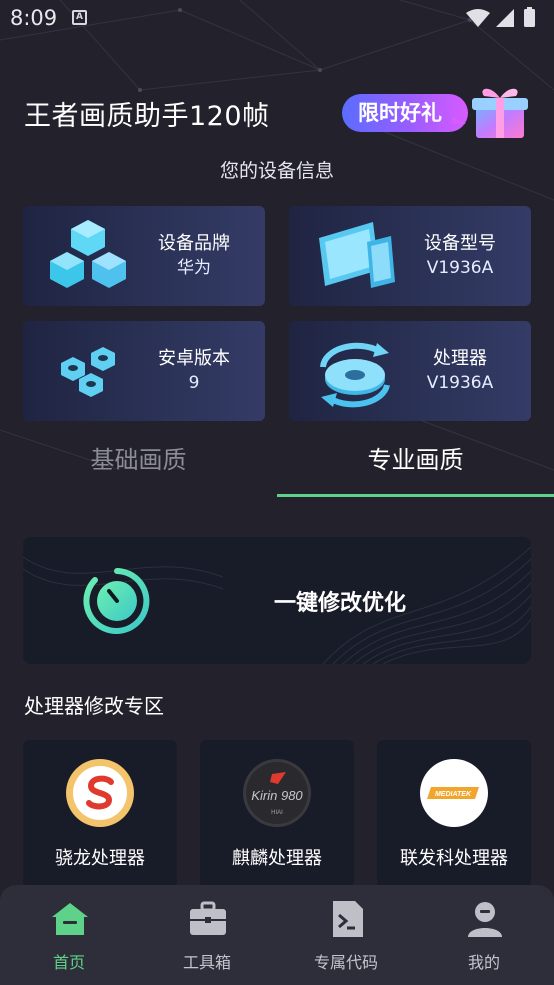 The height and width of the screenshot is (985, 554). I want to click on tab-pro-quality: 专业画质, so click(415, 469).